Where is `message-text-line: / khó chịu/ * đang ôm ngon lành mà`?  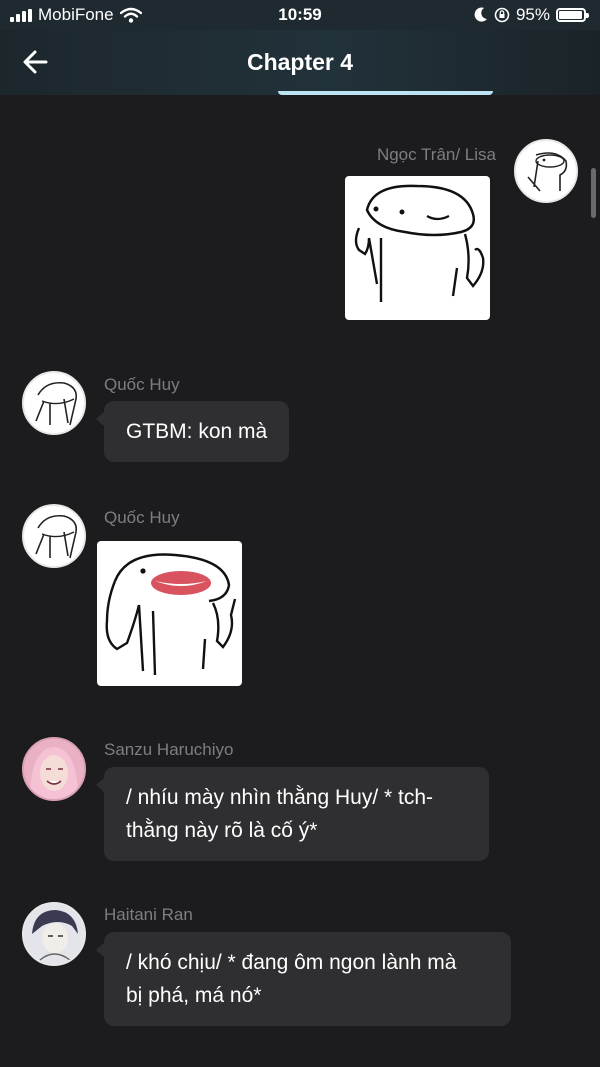
message-text-line: / khó chịu/ * đang ôm ngon lành mà is located at coordinates (291, 962).